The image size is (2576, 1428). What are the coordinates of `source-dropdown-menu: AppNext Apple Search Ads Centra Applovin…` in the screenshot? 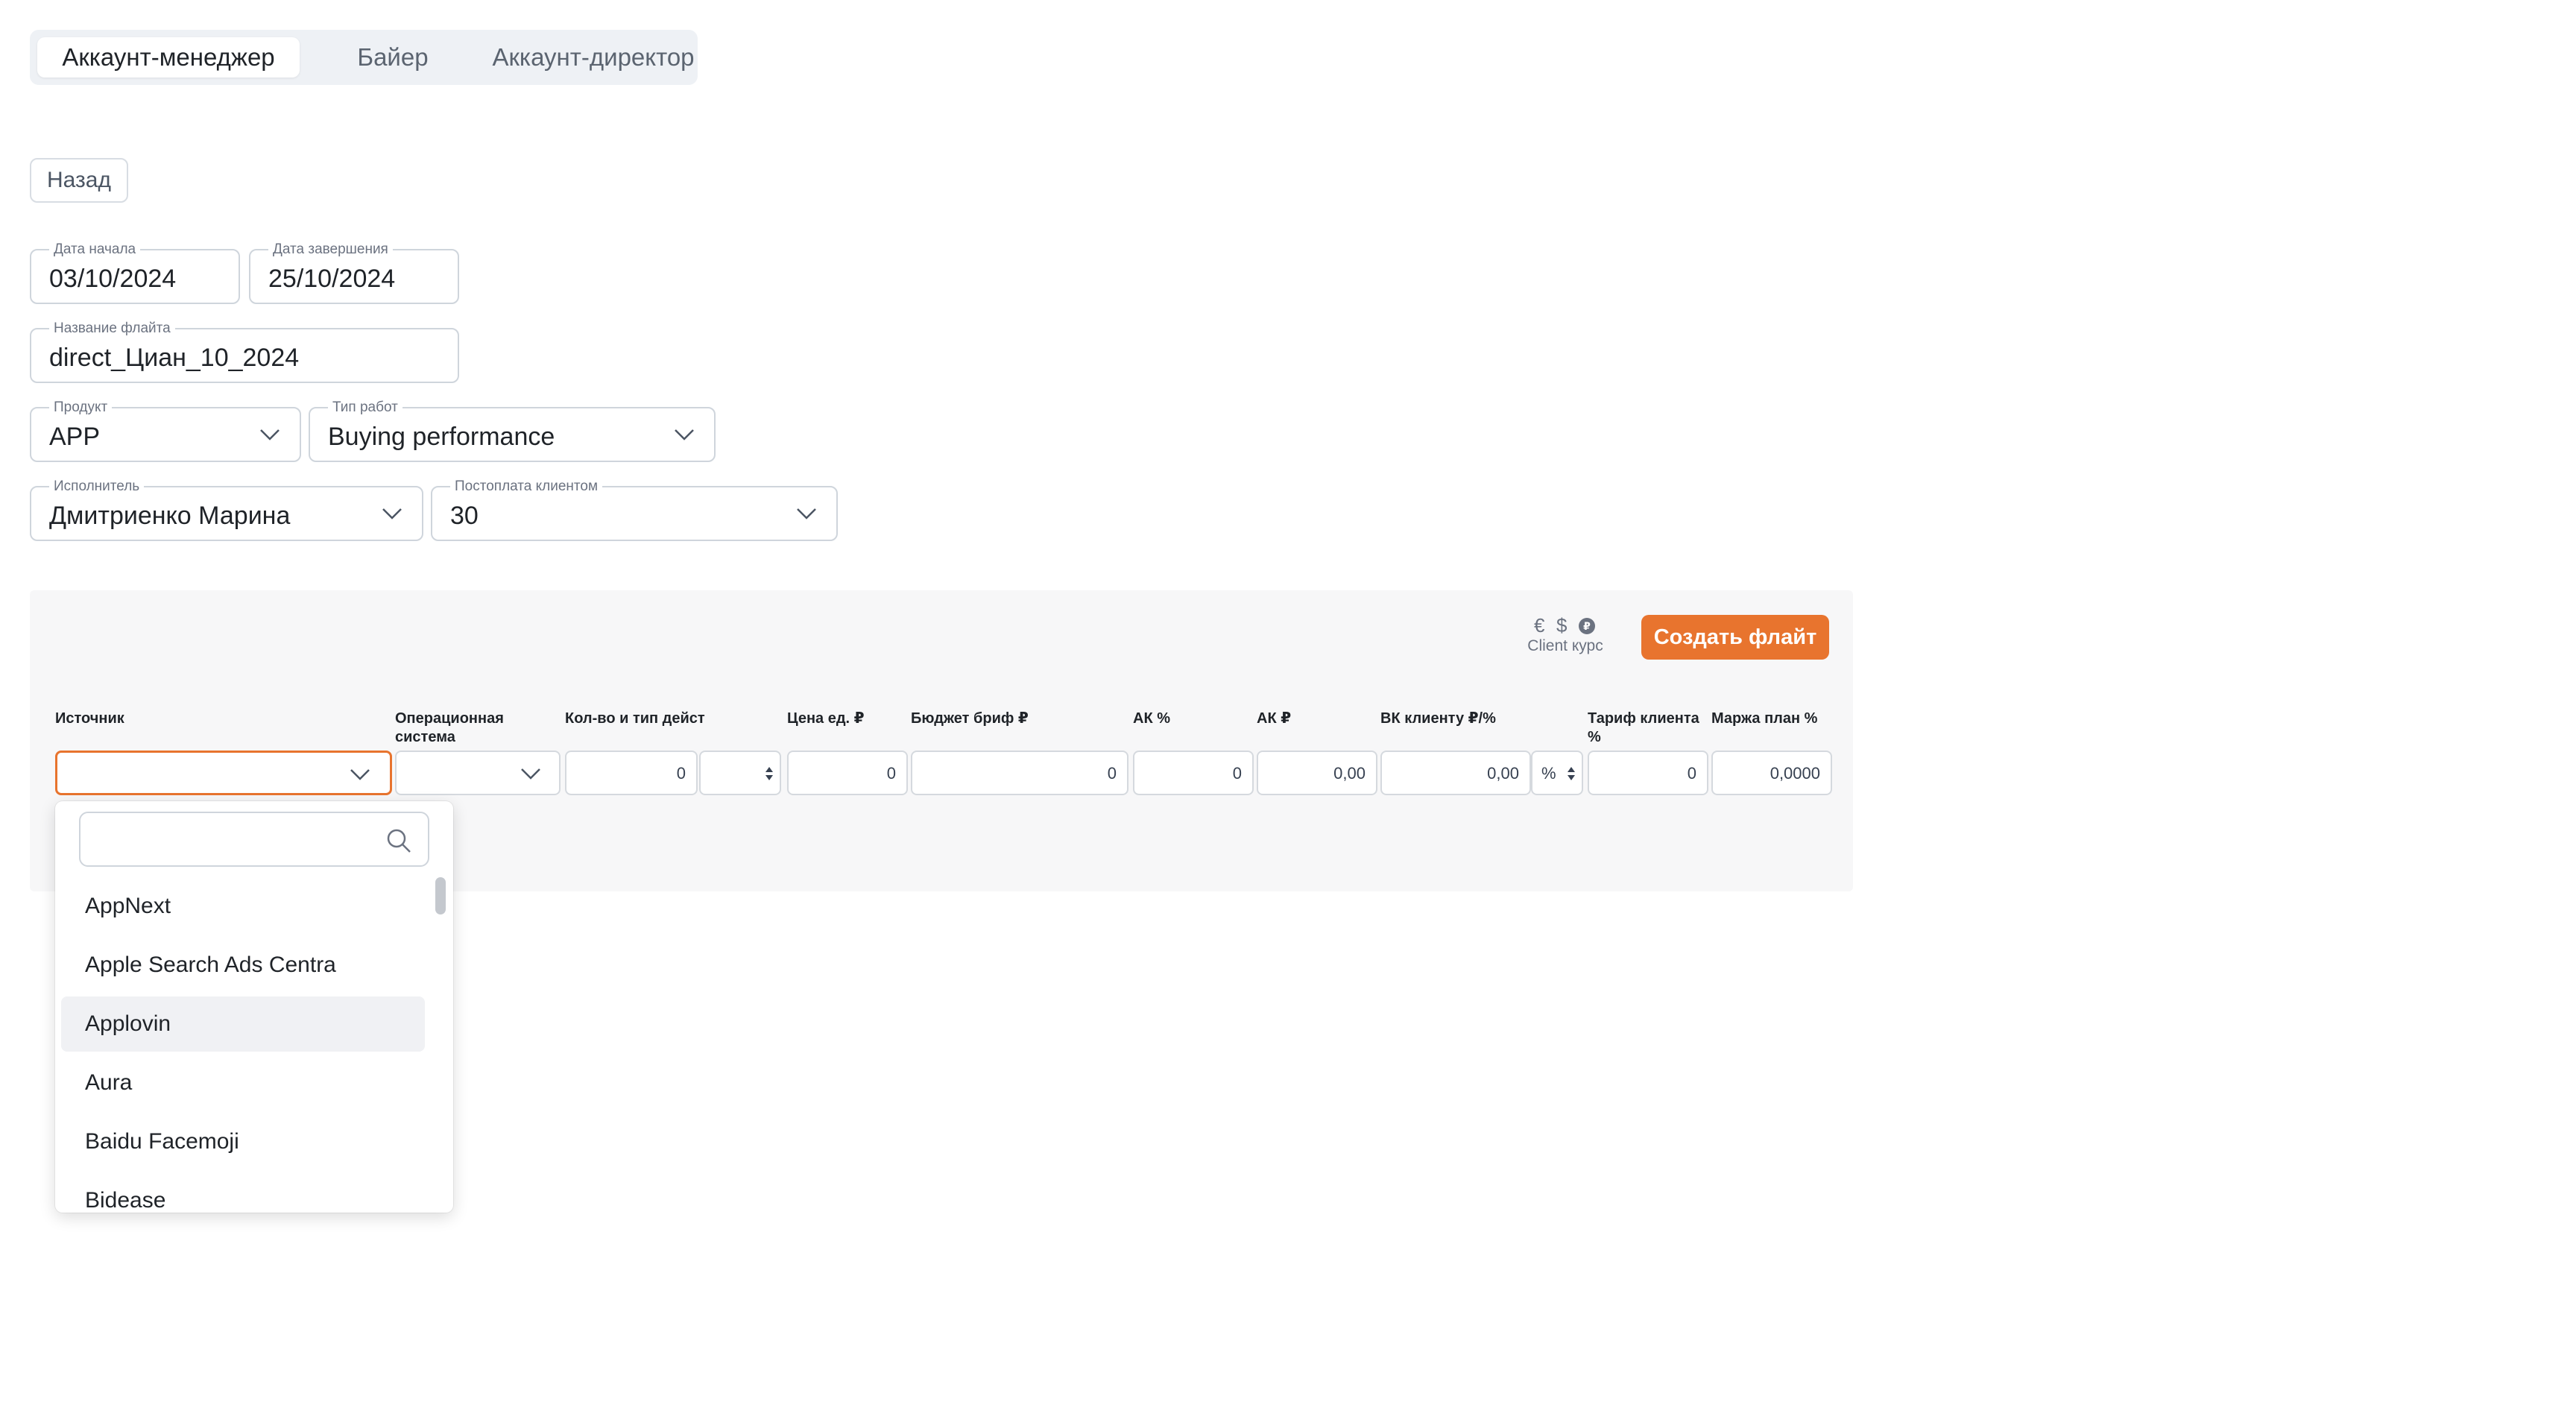 It's located at (254, 1007).